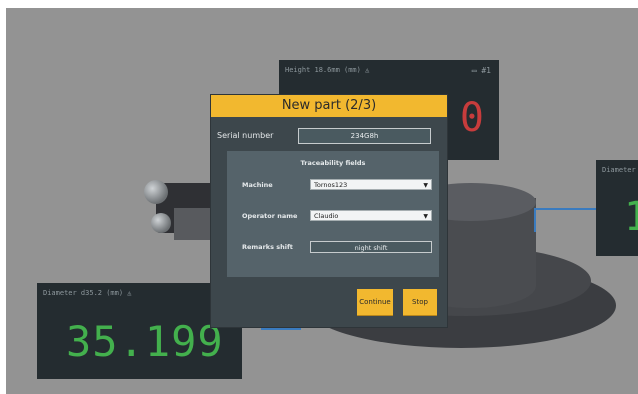 The height and width of the screenshot is (394, 638). What do you see at coordinates (371, 247) in the screenshot?
I see `remarks-shift-input: night shift` at bounding box center [371, 247].